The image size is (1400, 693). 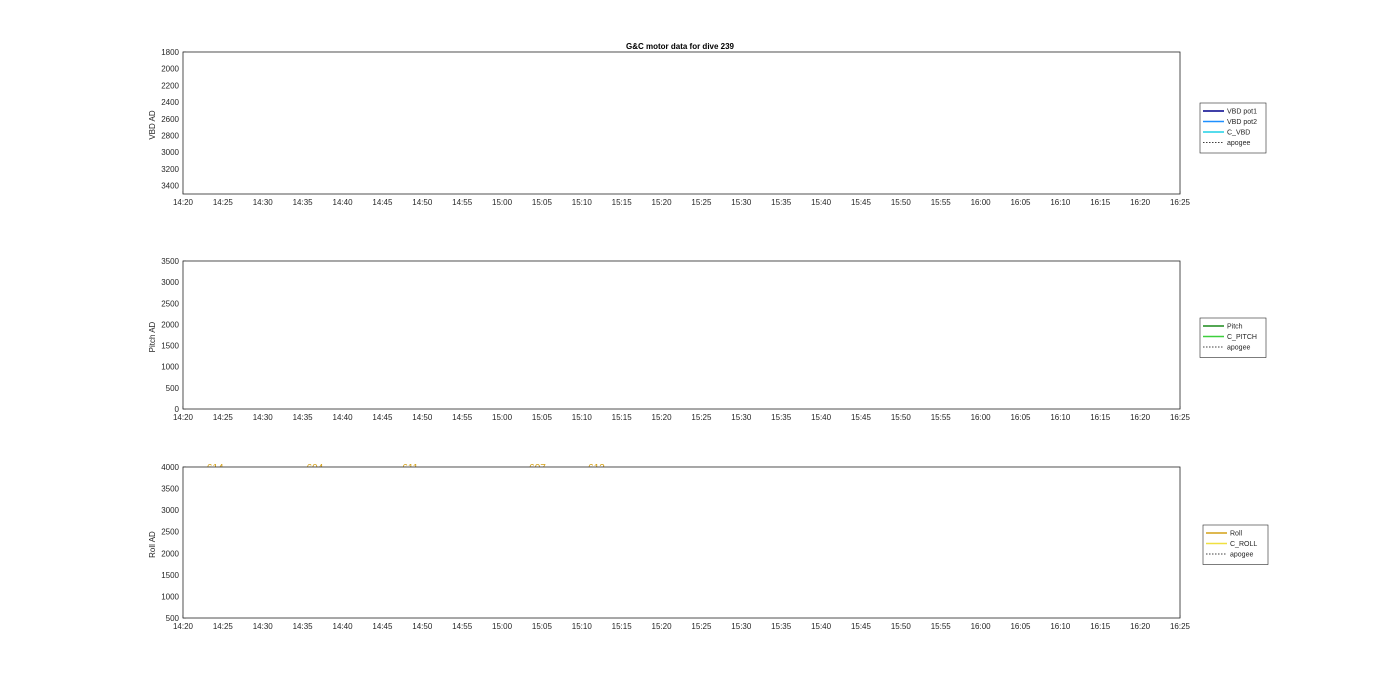 I want to click on roll-x-tick-label: 16:25, so click(x=1180, y=626).